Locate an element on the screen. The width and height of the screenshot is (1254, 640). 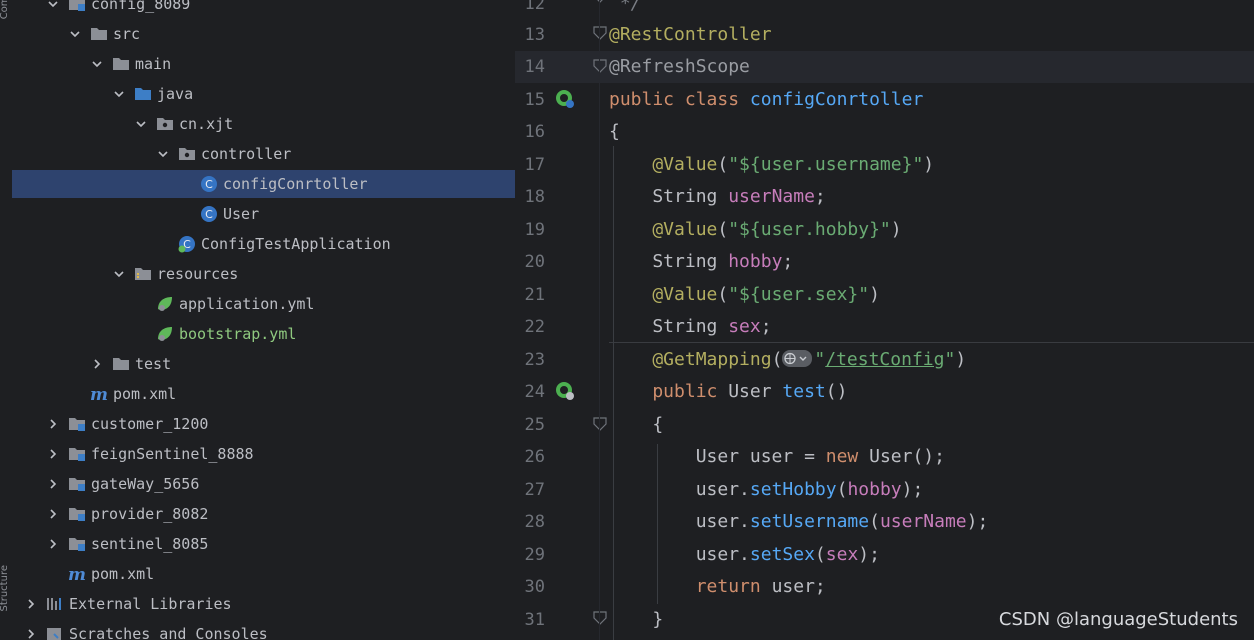
line-number: 20 is located at coordinates (534, 262).